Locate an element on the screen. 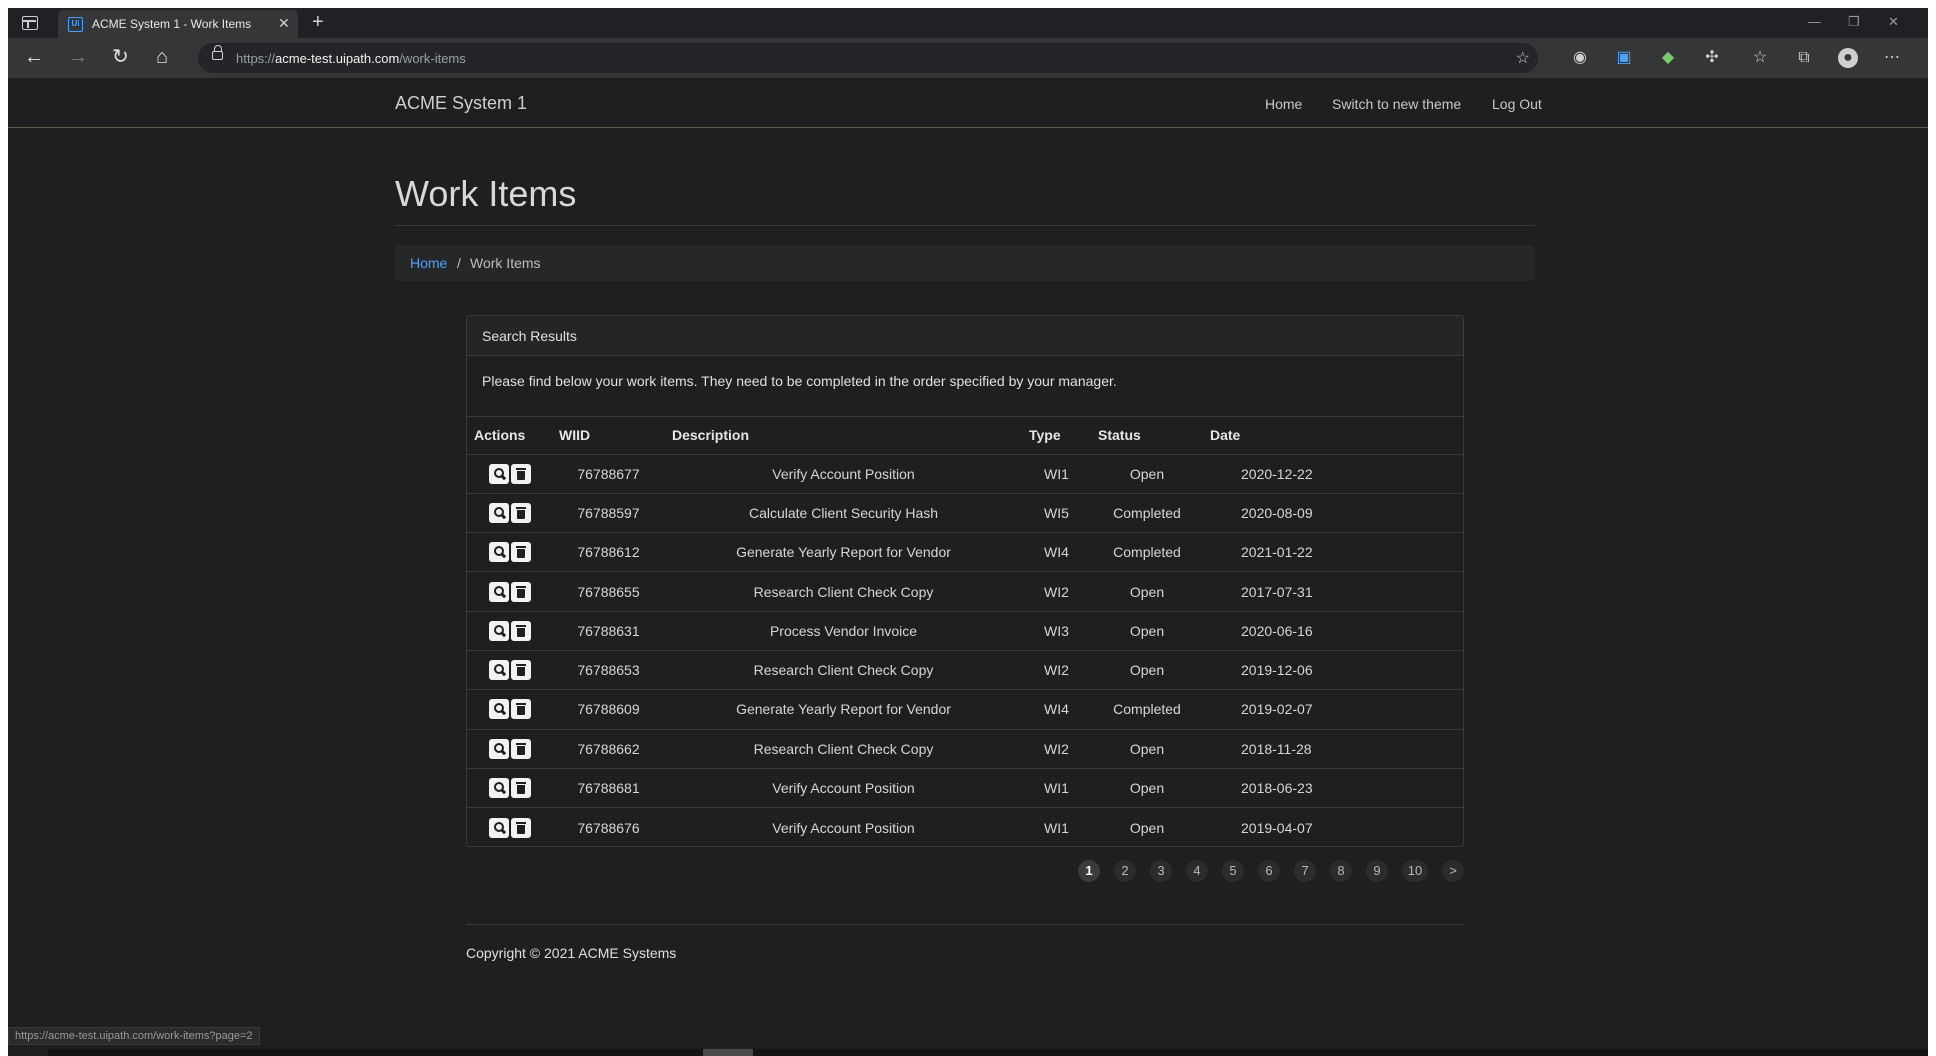 The width and height of the screenshot is (1936, 1056). extension-icon: ◉ is located at coordinates (1580, 58).